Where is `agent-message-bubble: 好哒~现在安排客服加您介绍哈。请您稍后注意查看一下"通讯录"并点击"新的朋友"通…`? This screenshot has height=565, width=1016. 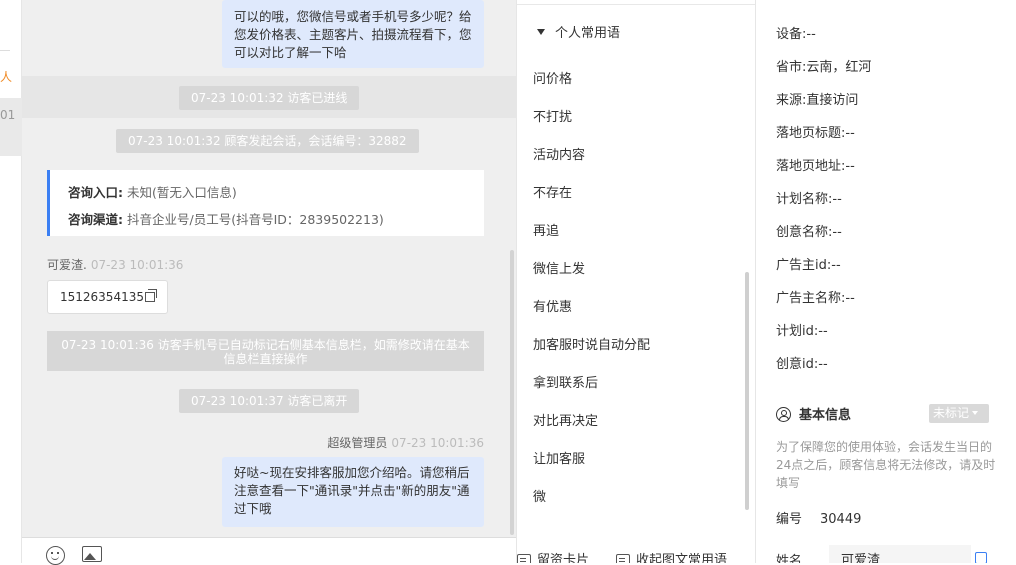
agent-message-bubble: 好哒~现在安排客服加您介绍哈。请您稍后注意查看一下"通讯录"并点击"新的朋友"通… is located at coordinates (353, 492).